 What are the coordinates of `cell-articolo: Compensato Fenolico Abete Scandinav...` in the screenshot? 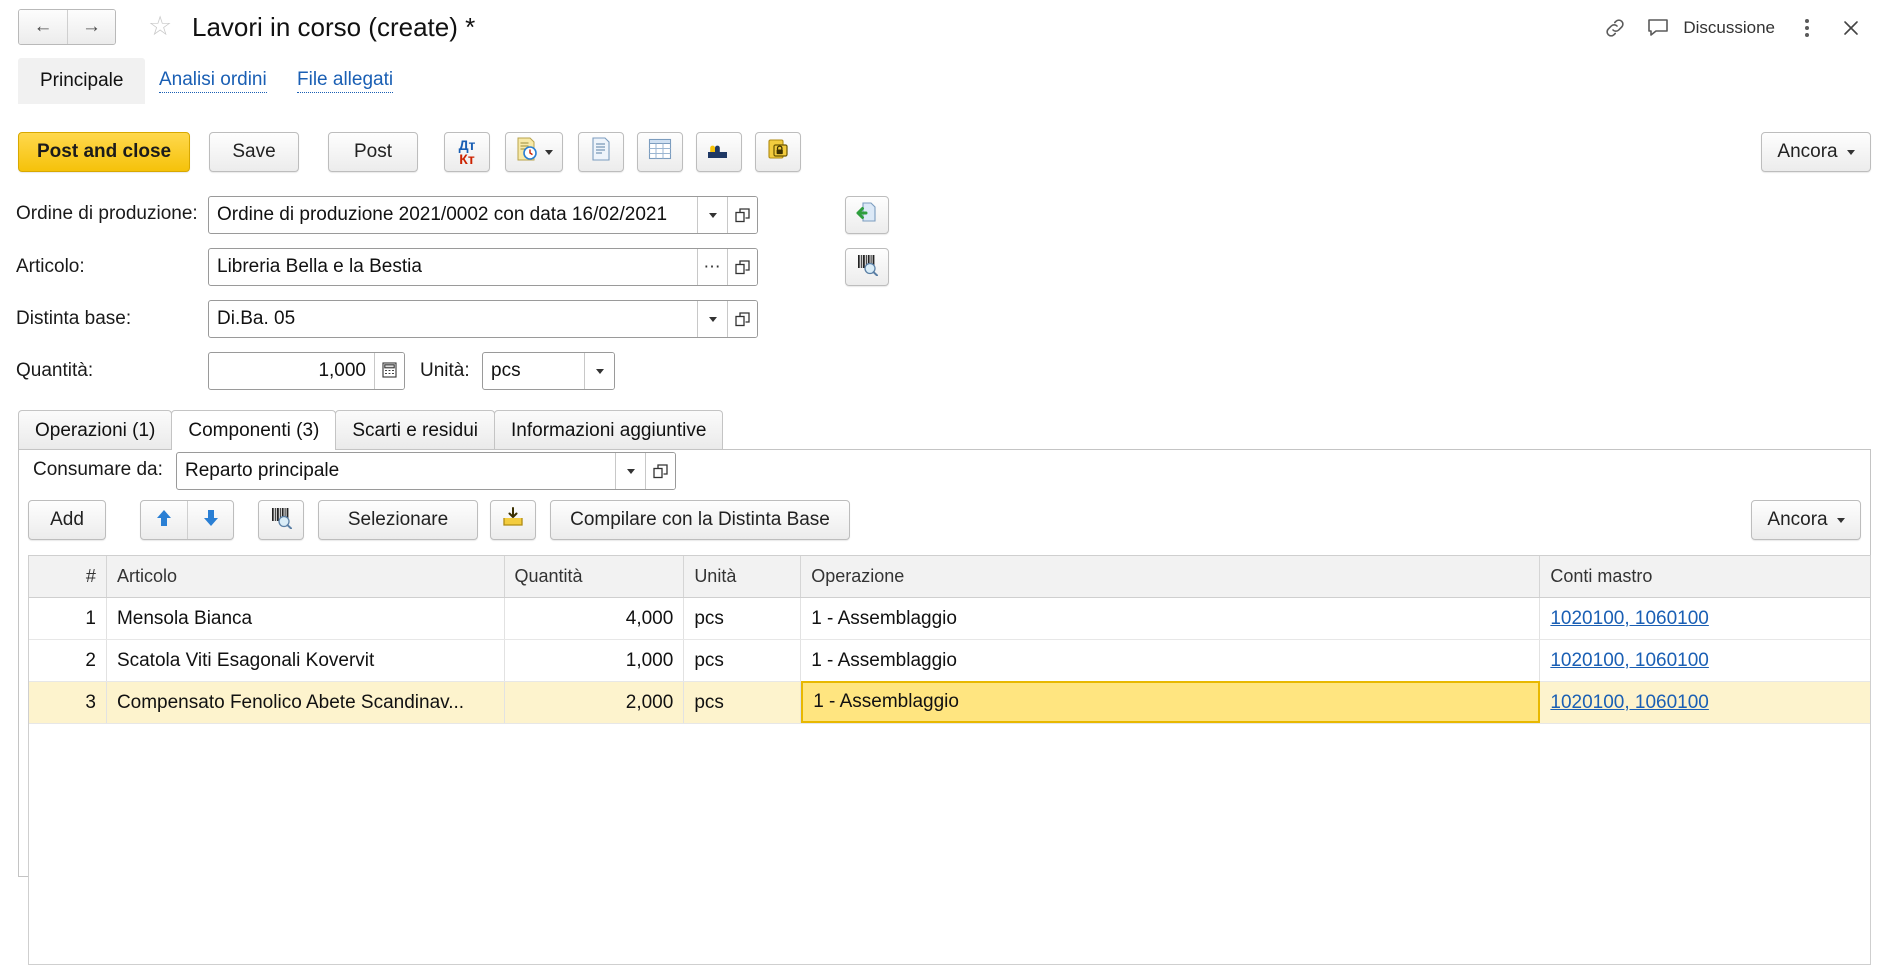 It's located at (306, 702).